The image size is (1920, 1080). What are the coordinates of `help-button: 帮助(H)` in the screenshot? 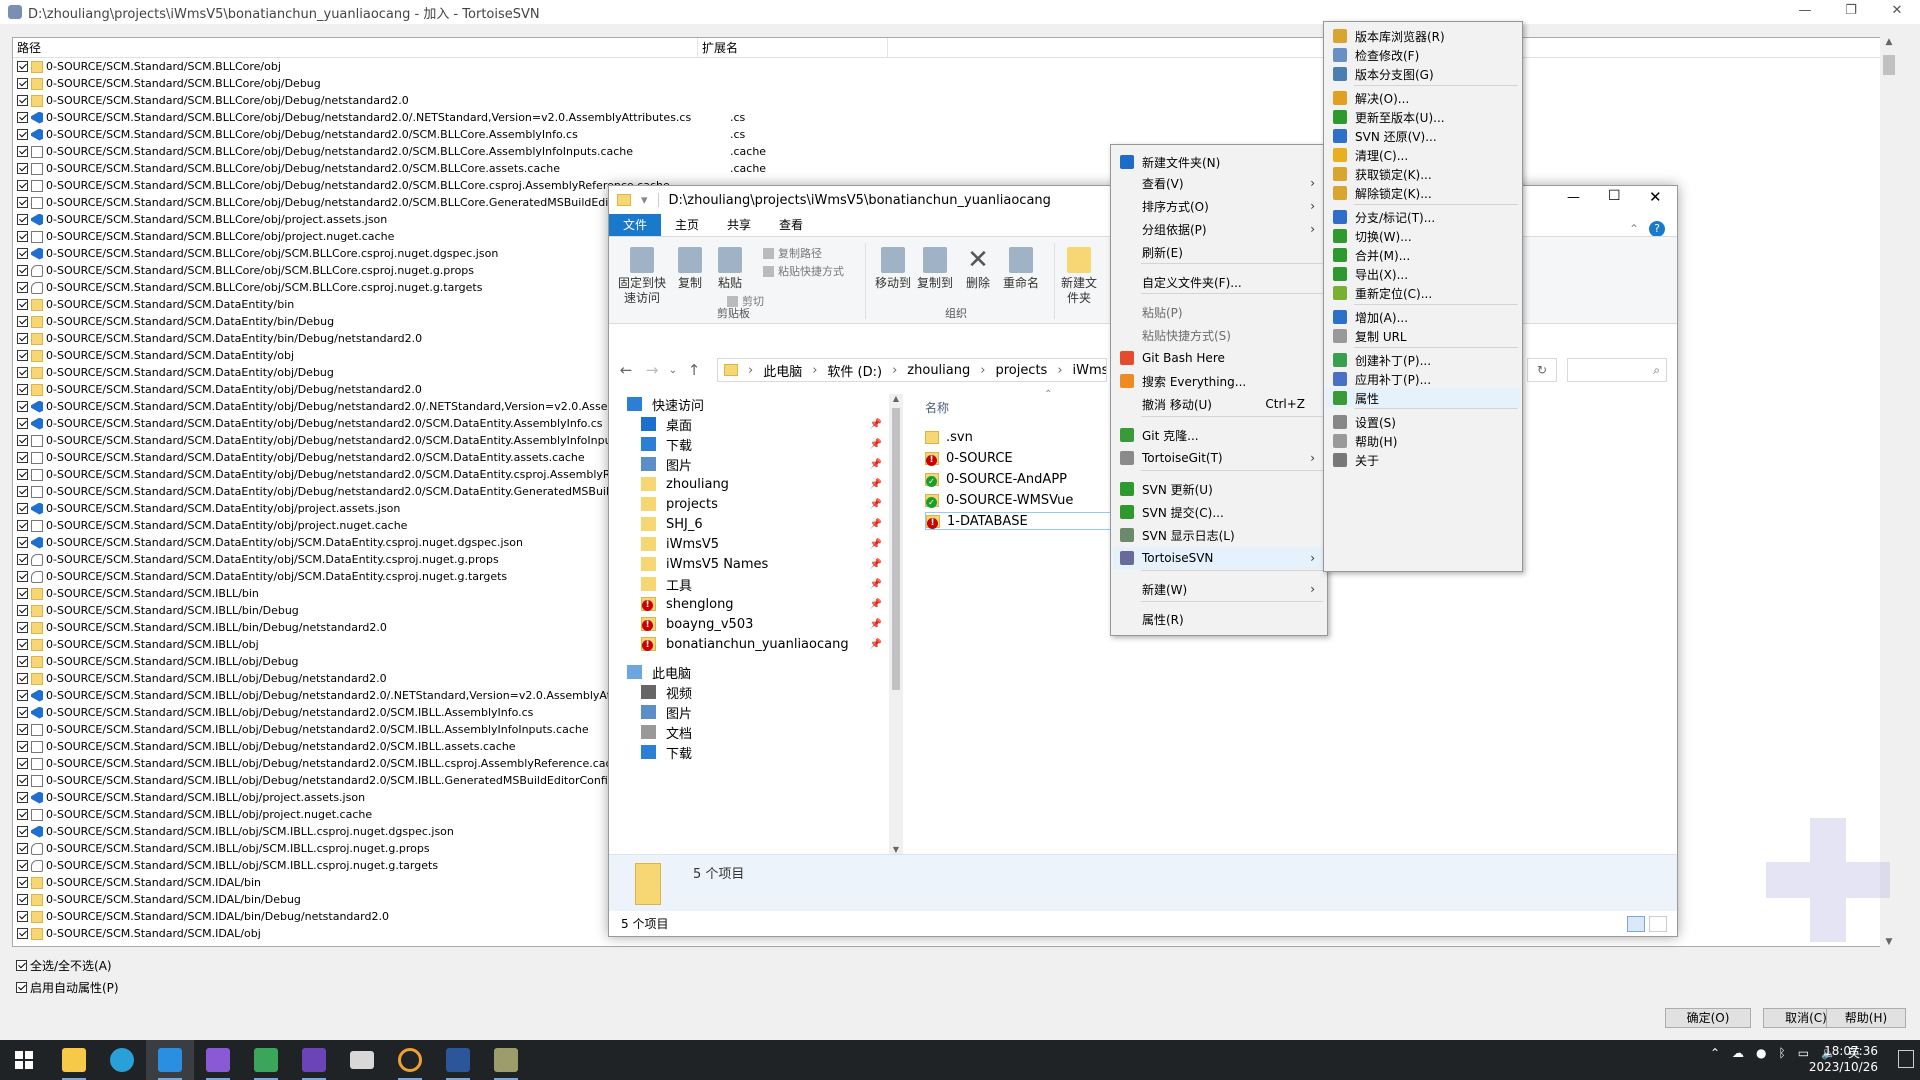 It's located at (1866, 1018).